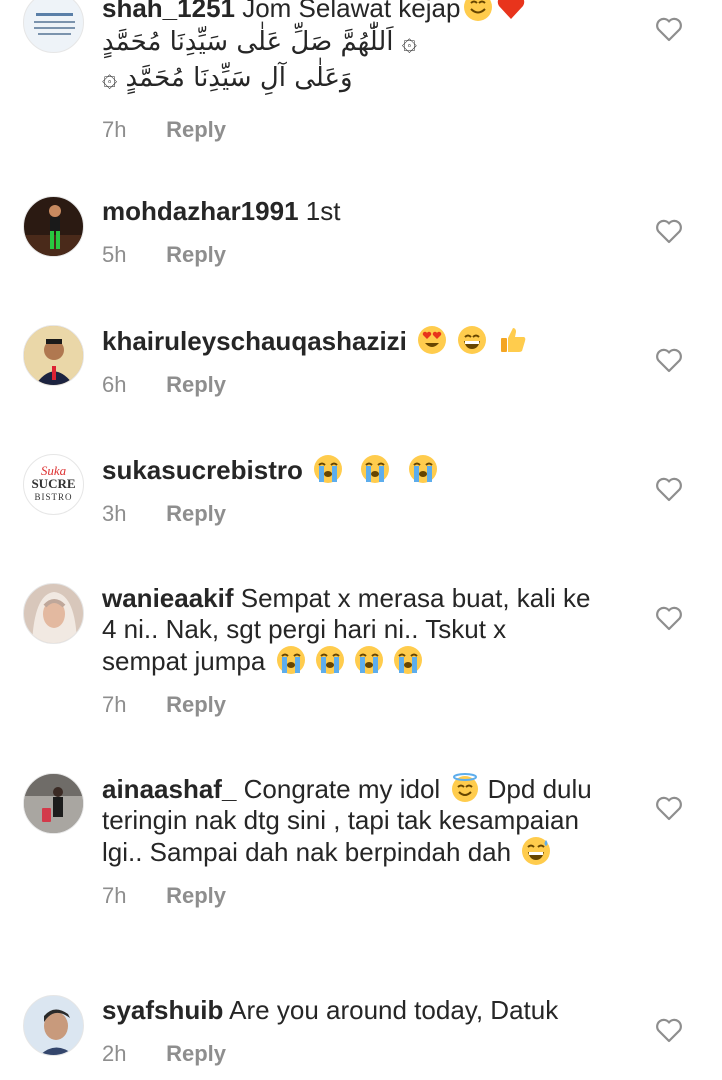 Image resolution: width=722 pixels, height=1080 pixels. What do you see at coordinates (323, 211) in the screenshot?
I see `comment-message: 1st` at bounding box center [323, 211].